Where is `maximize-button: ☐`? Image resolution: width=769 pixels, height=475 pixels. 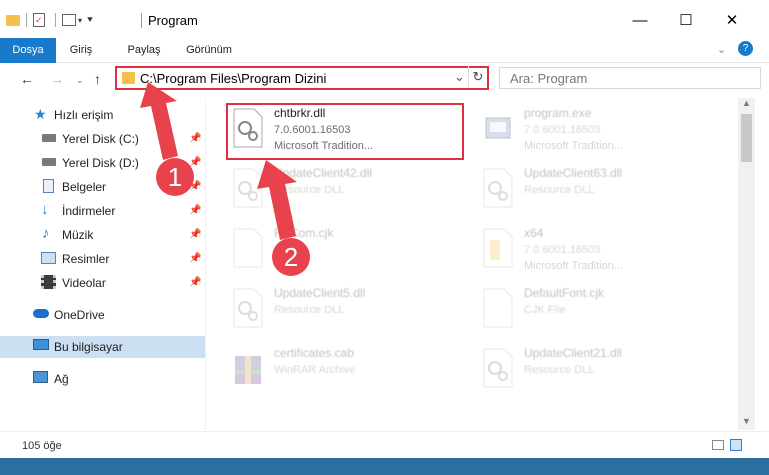 maximize-button: ☐ is located at coordinates (686, 20).